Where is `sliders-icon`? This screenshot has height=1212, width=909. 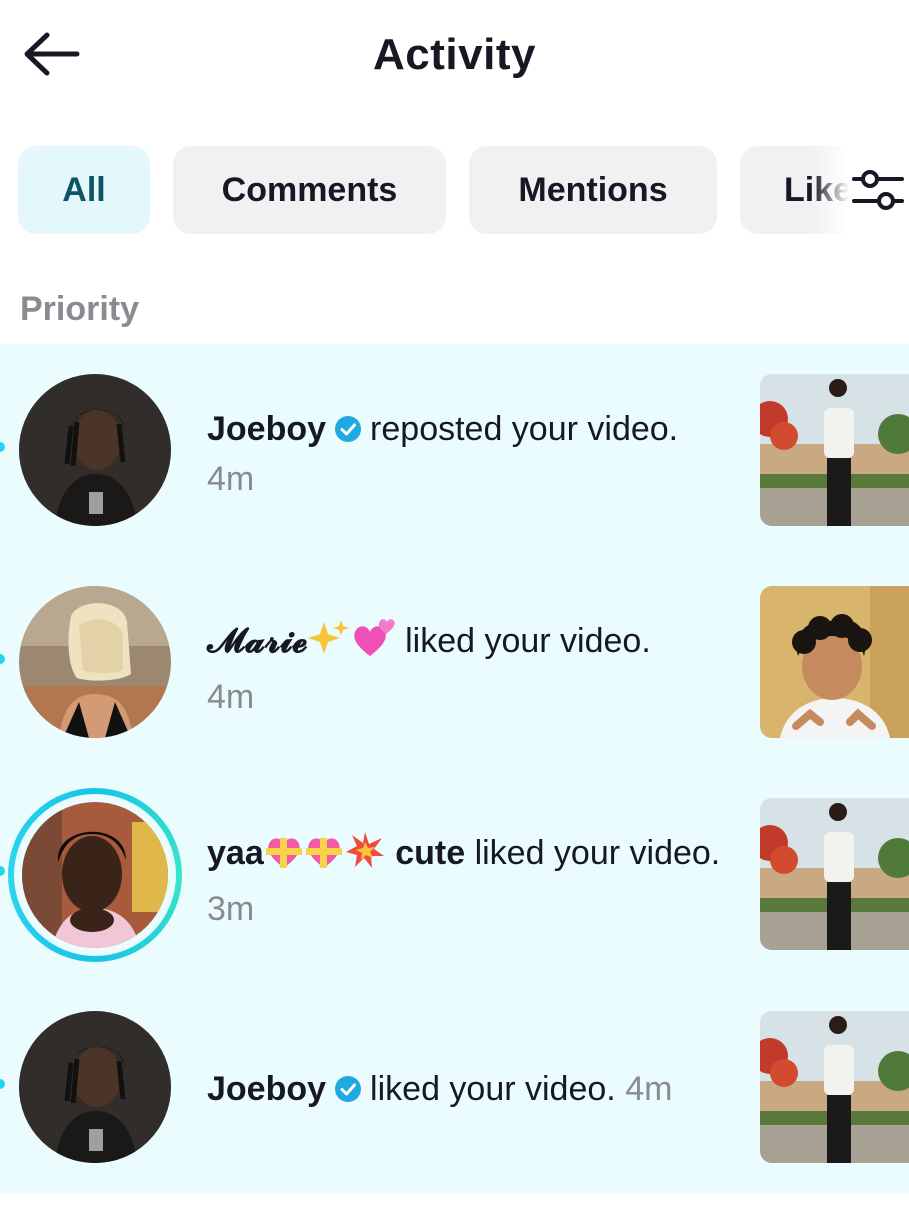 sliders-icon is located at coordinates (878, 190).